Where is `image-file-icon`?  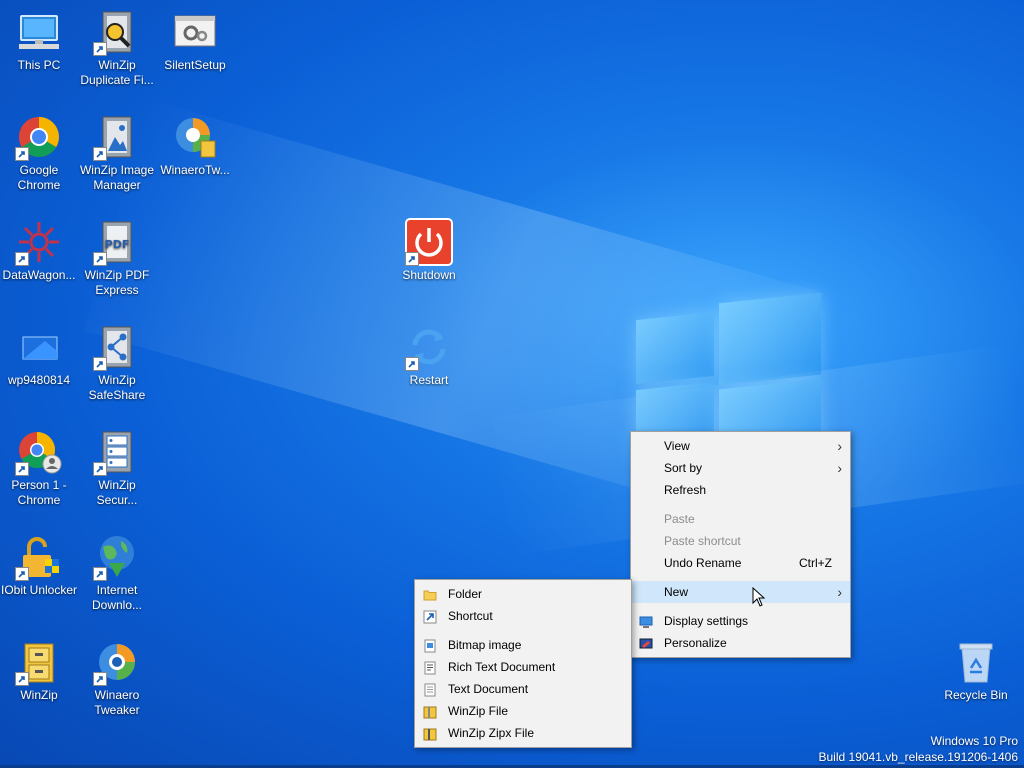 image-file-icon is located at coordinates (39, 347).